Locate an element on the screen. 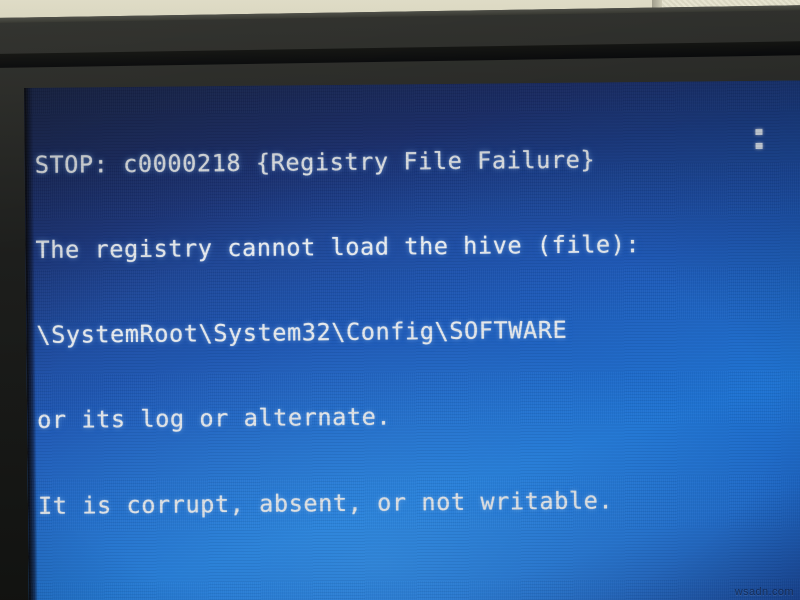 The height and width of the screenshot is (600, 800). stuck-pixel-lower is located at coordinates (759, 145).